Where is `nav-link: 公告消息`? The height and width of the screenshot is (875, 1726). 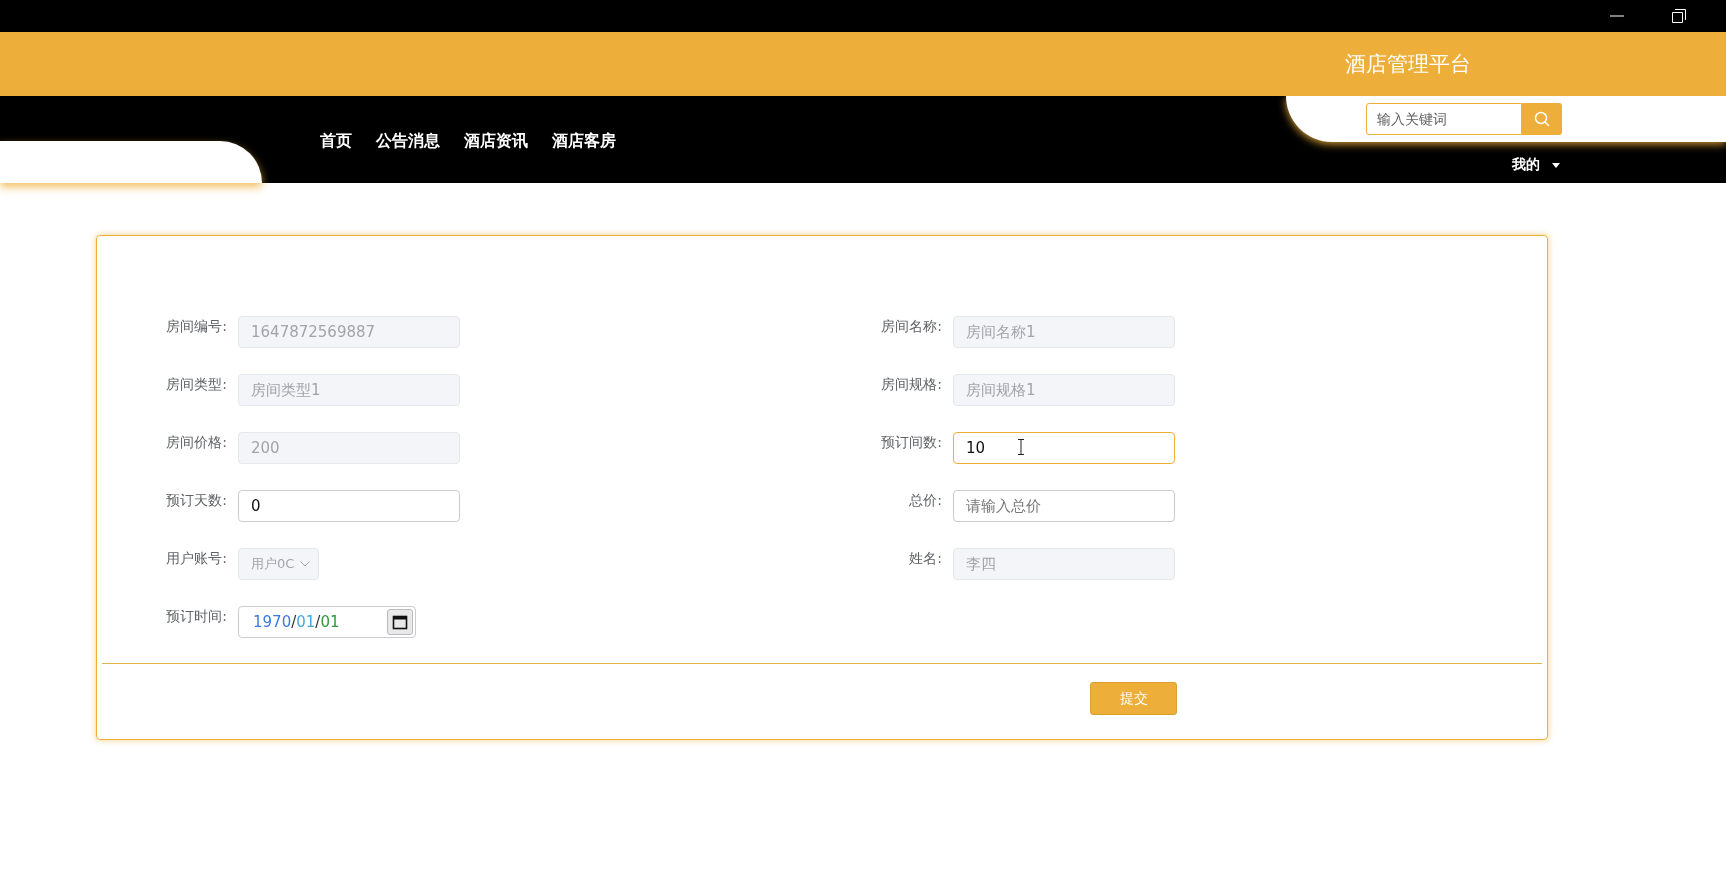
nav-link: 公告消息 is located at coordinates (408, 141).